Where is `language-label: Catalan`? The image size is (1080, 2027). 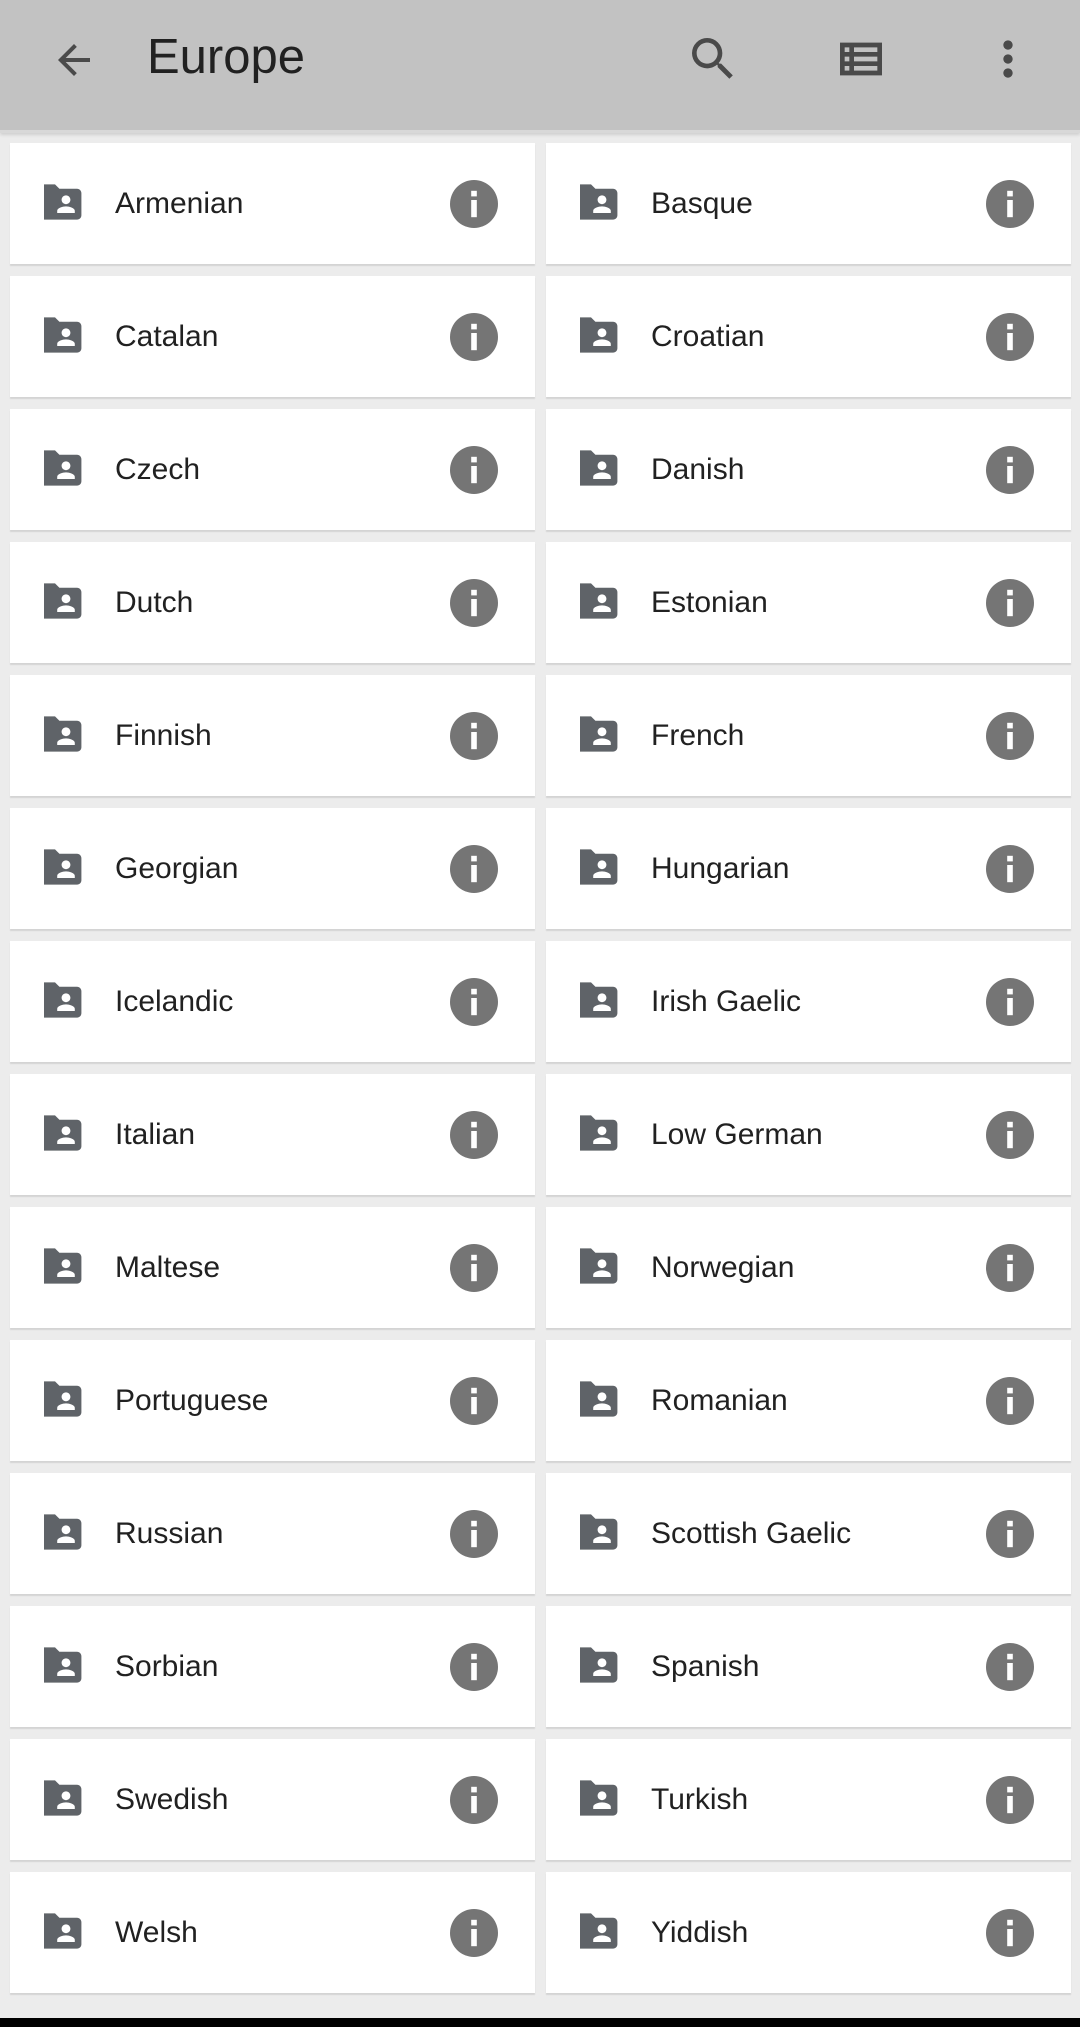 language-label: Catalan is located at coordinates (167, 336).